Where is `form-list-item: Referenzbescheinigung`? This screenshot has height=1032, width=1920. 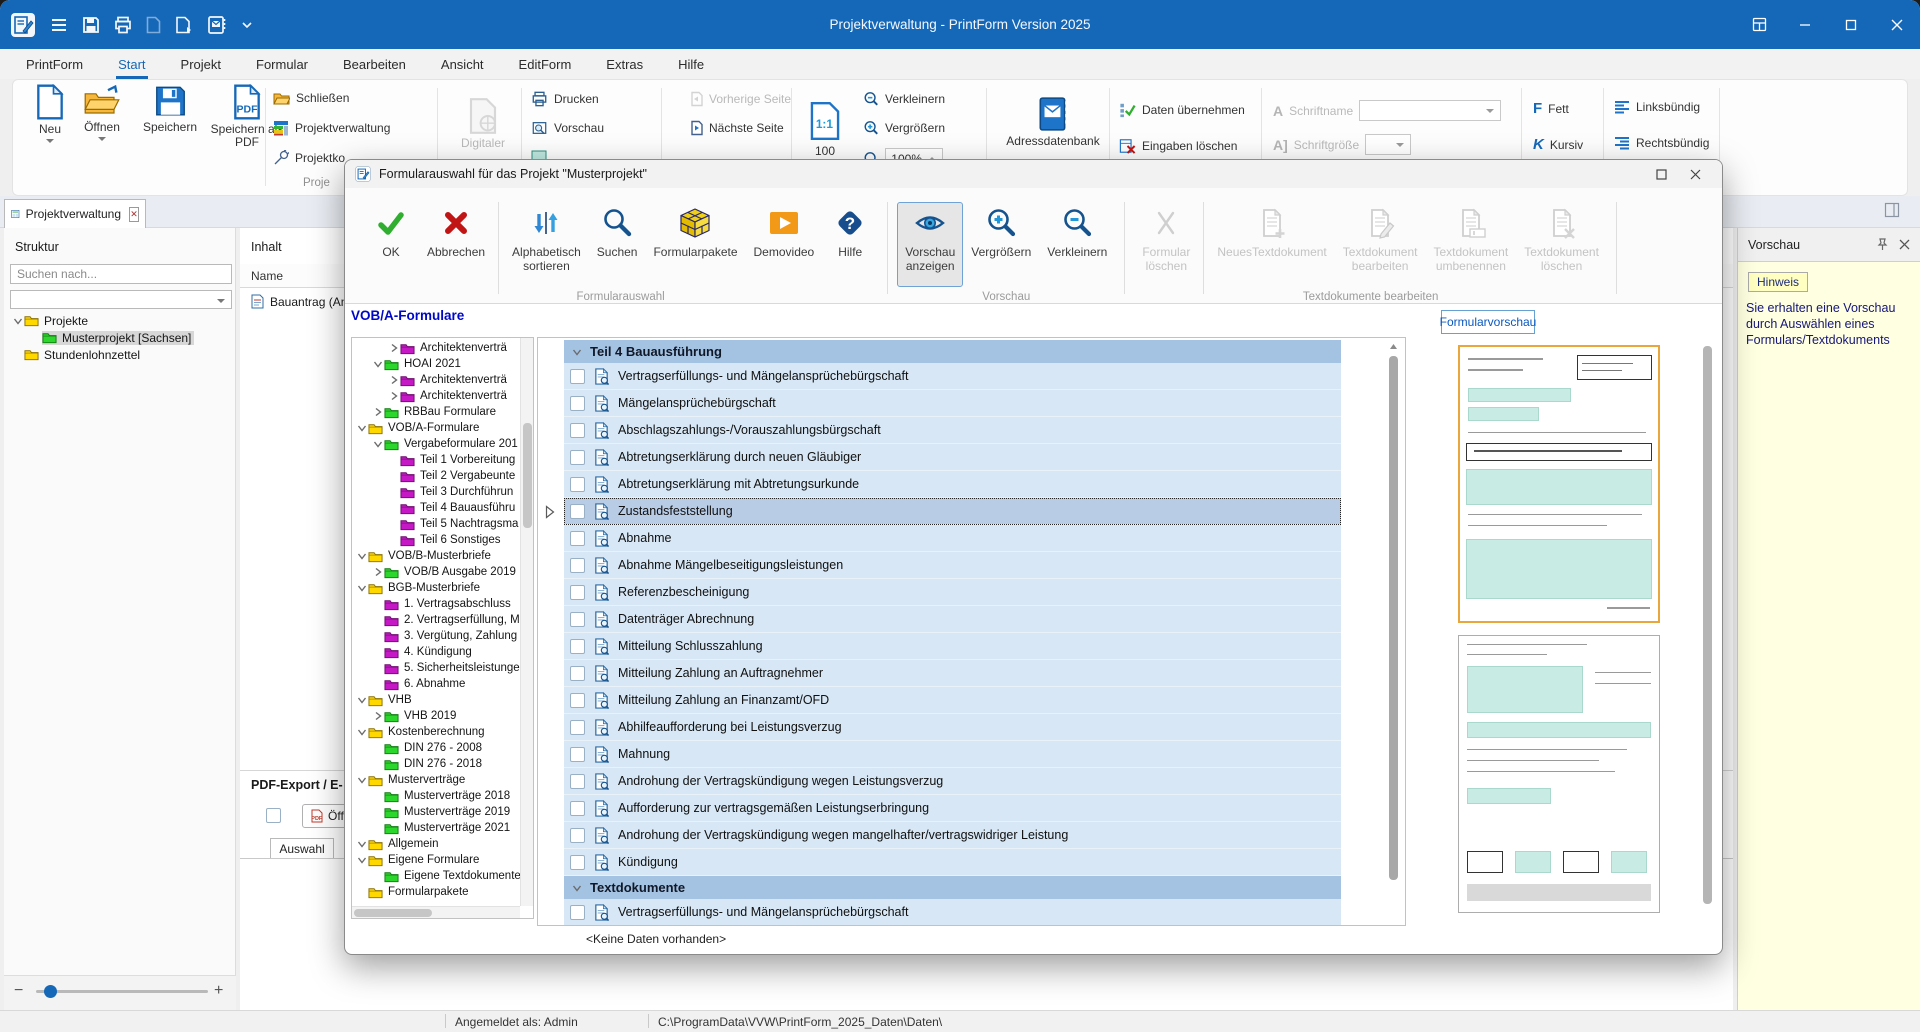 form-list-item: Referenzbescheinigung is located at coordinates (952, 592).